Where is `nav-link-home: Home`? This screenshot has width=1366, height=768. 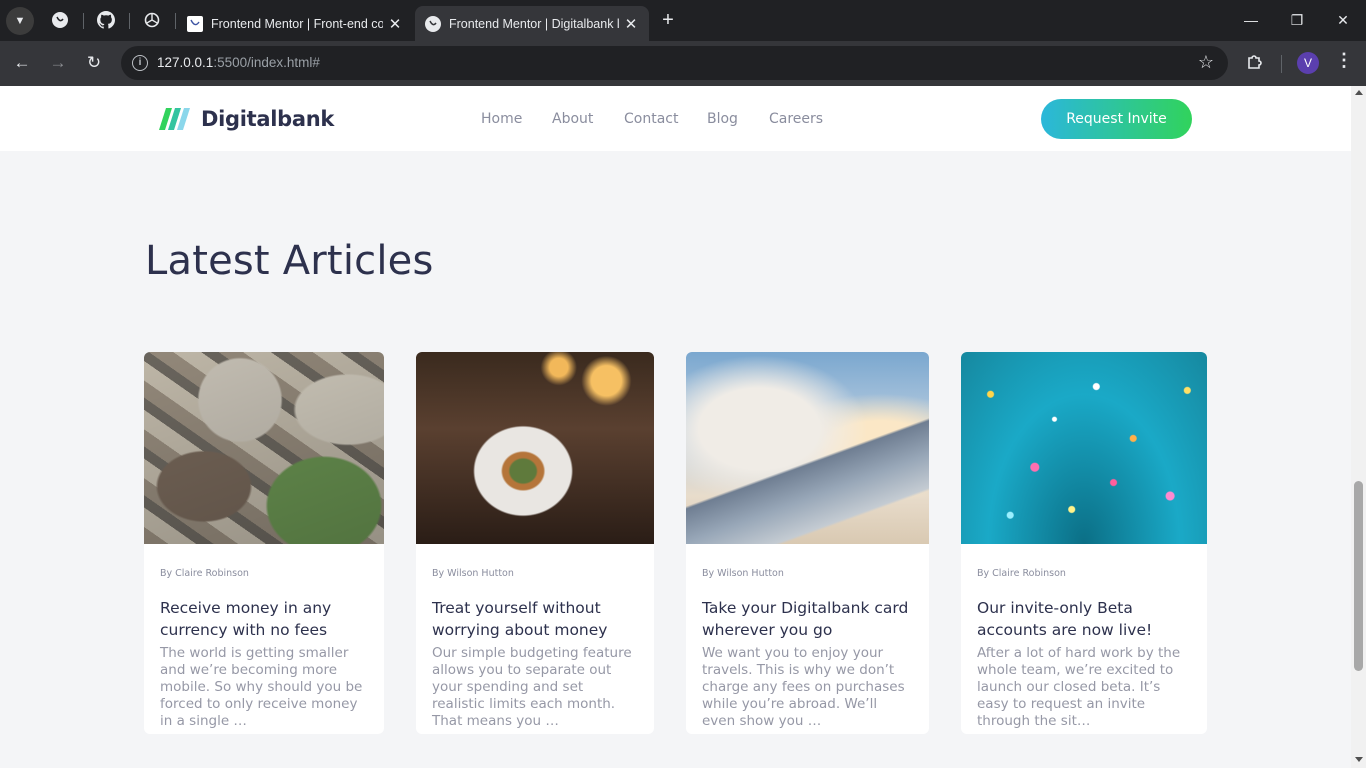
nav-link-home: Home is located at coordinates (516, 119).